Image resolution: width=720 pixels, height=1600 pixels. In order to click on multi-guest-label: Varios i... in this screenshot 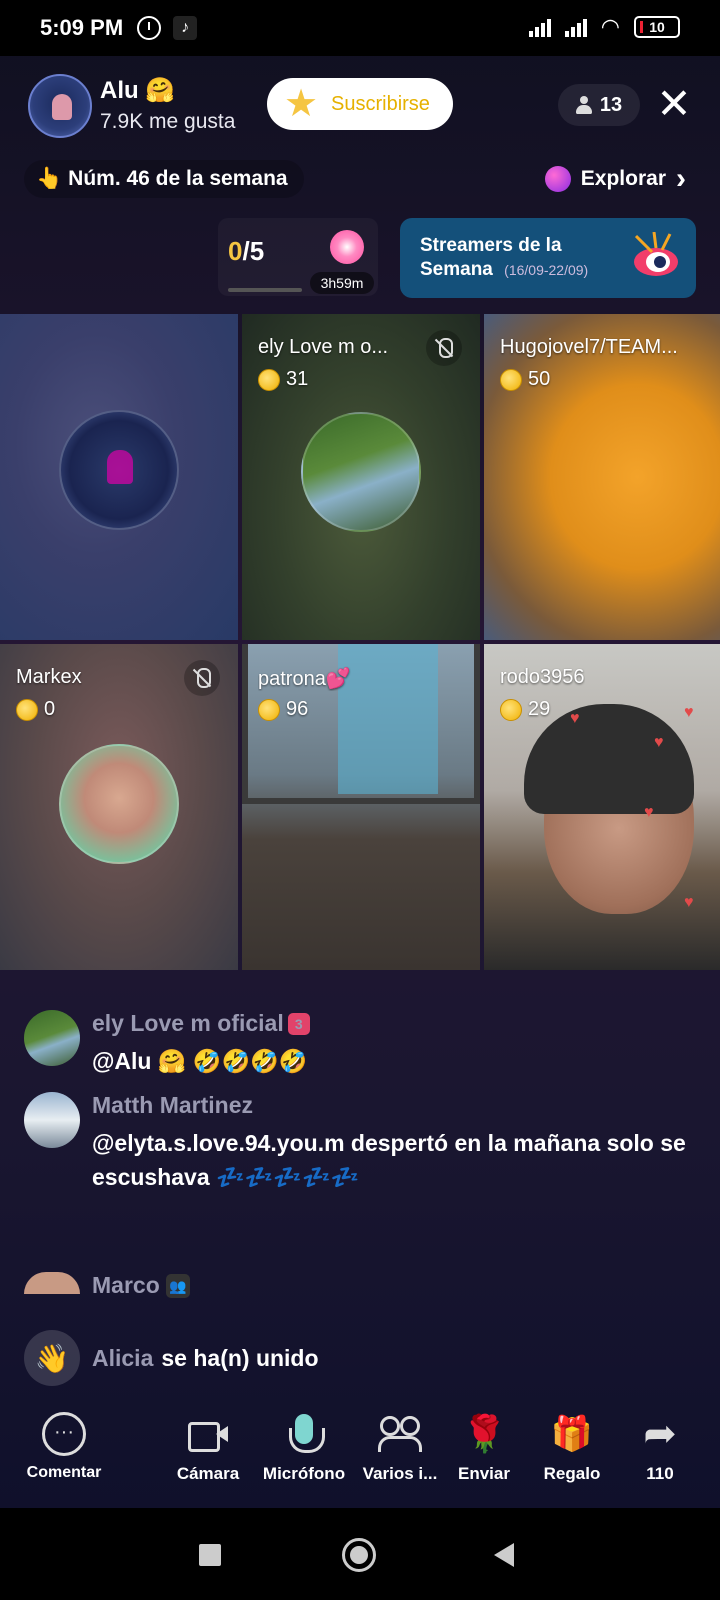, I will do `click(400, 1473)`.